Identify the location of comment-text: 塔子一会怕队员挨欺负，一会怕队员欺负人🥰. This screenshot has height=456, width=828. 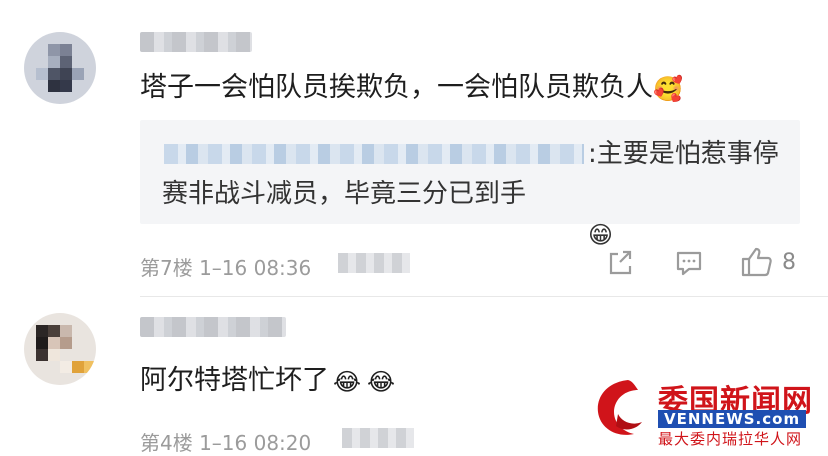
(411, 88).